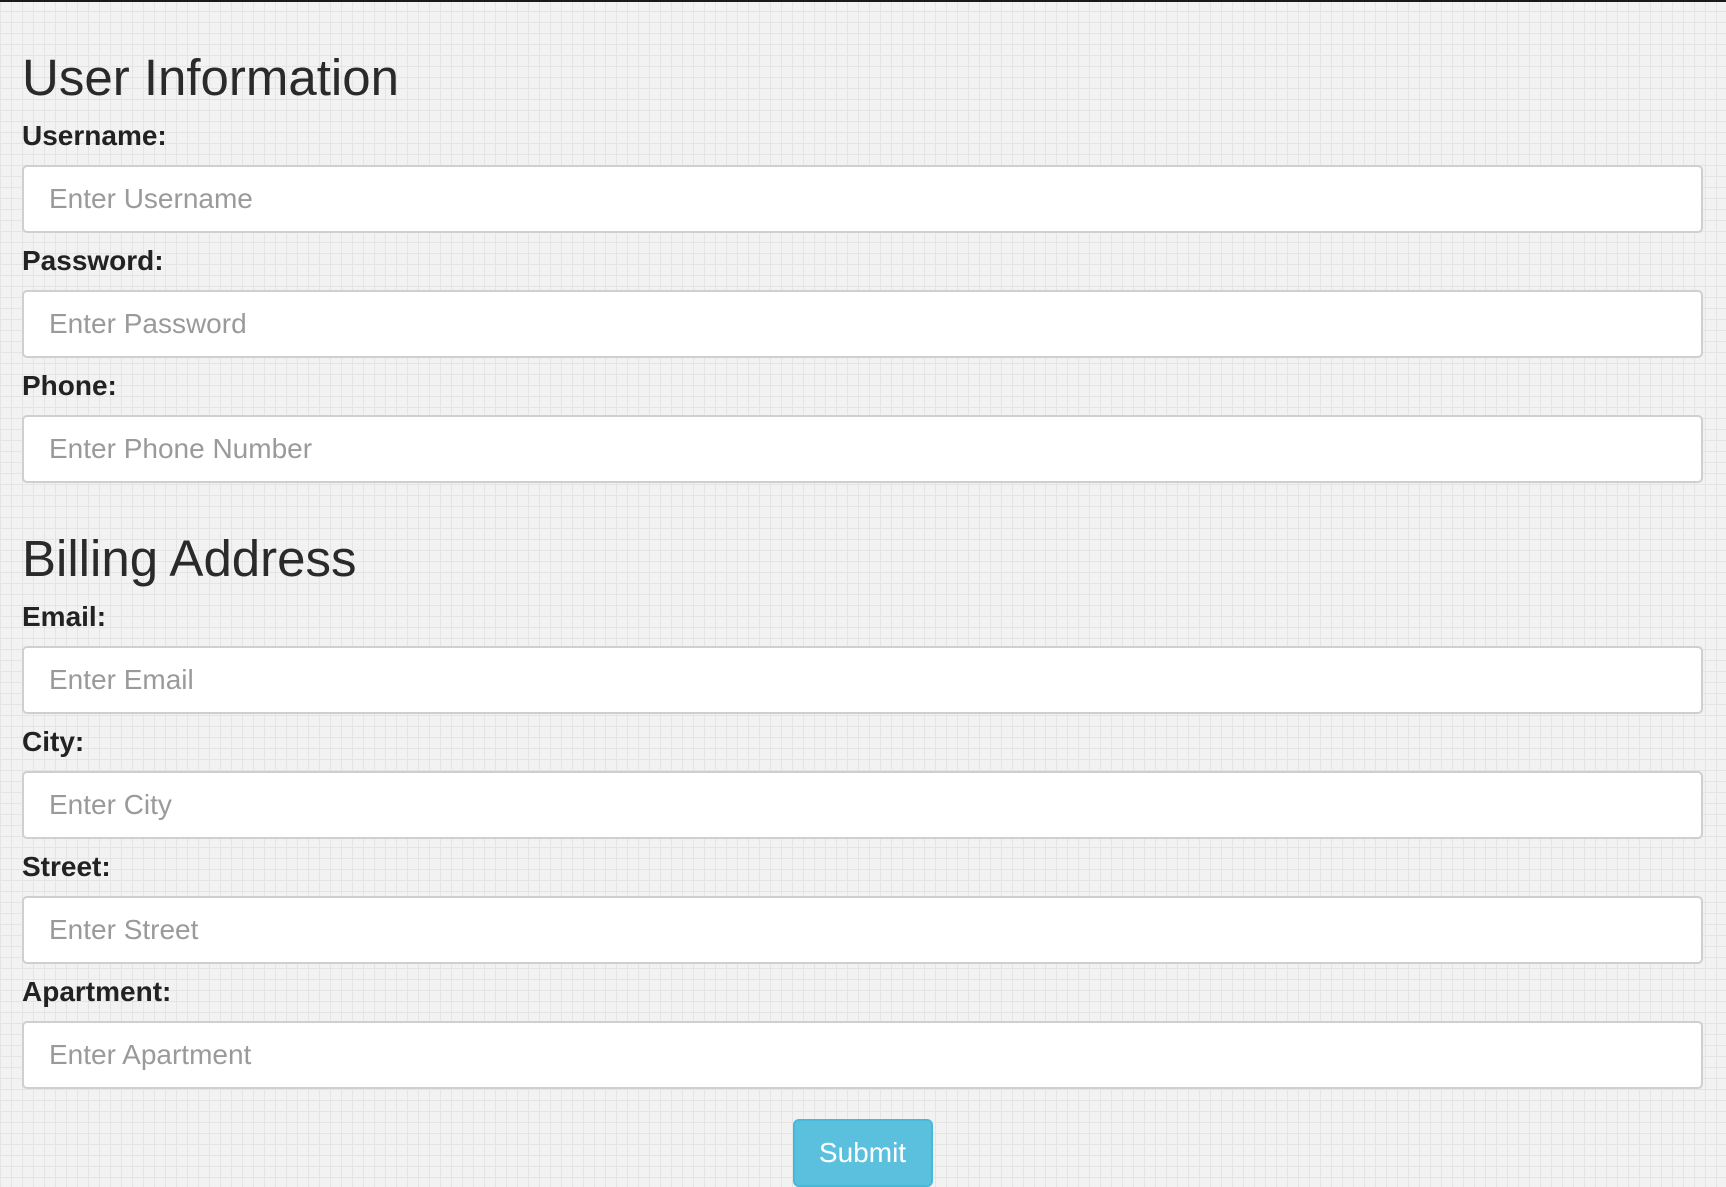  I want to click on submit-button: Submit, so click(862, 1153).